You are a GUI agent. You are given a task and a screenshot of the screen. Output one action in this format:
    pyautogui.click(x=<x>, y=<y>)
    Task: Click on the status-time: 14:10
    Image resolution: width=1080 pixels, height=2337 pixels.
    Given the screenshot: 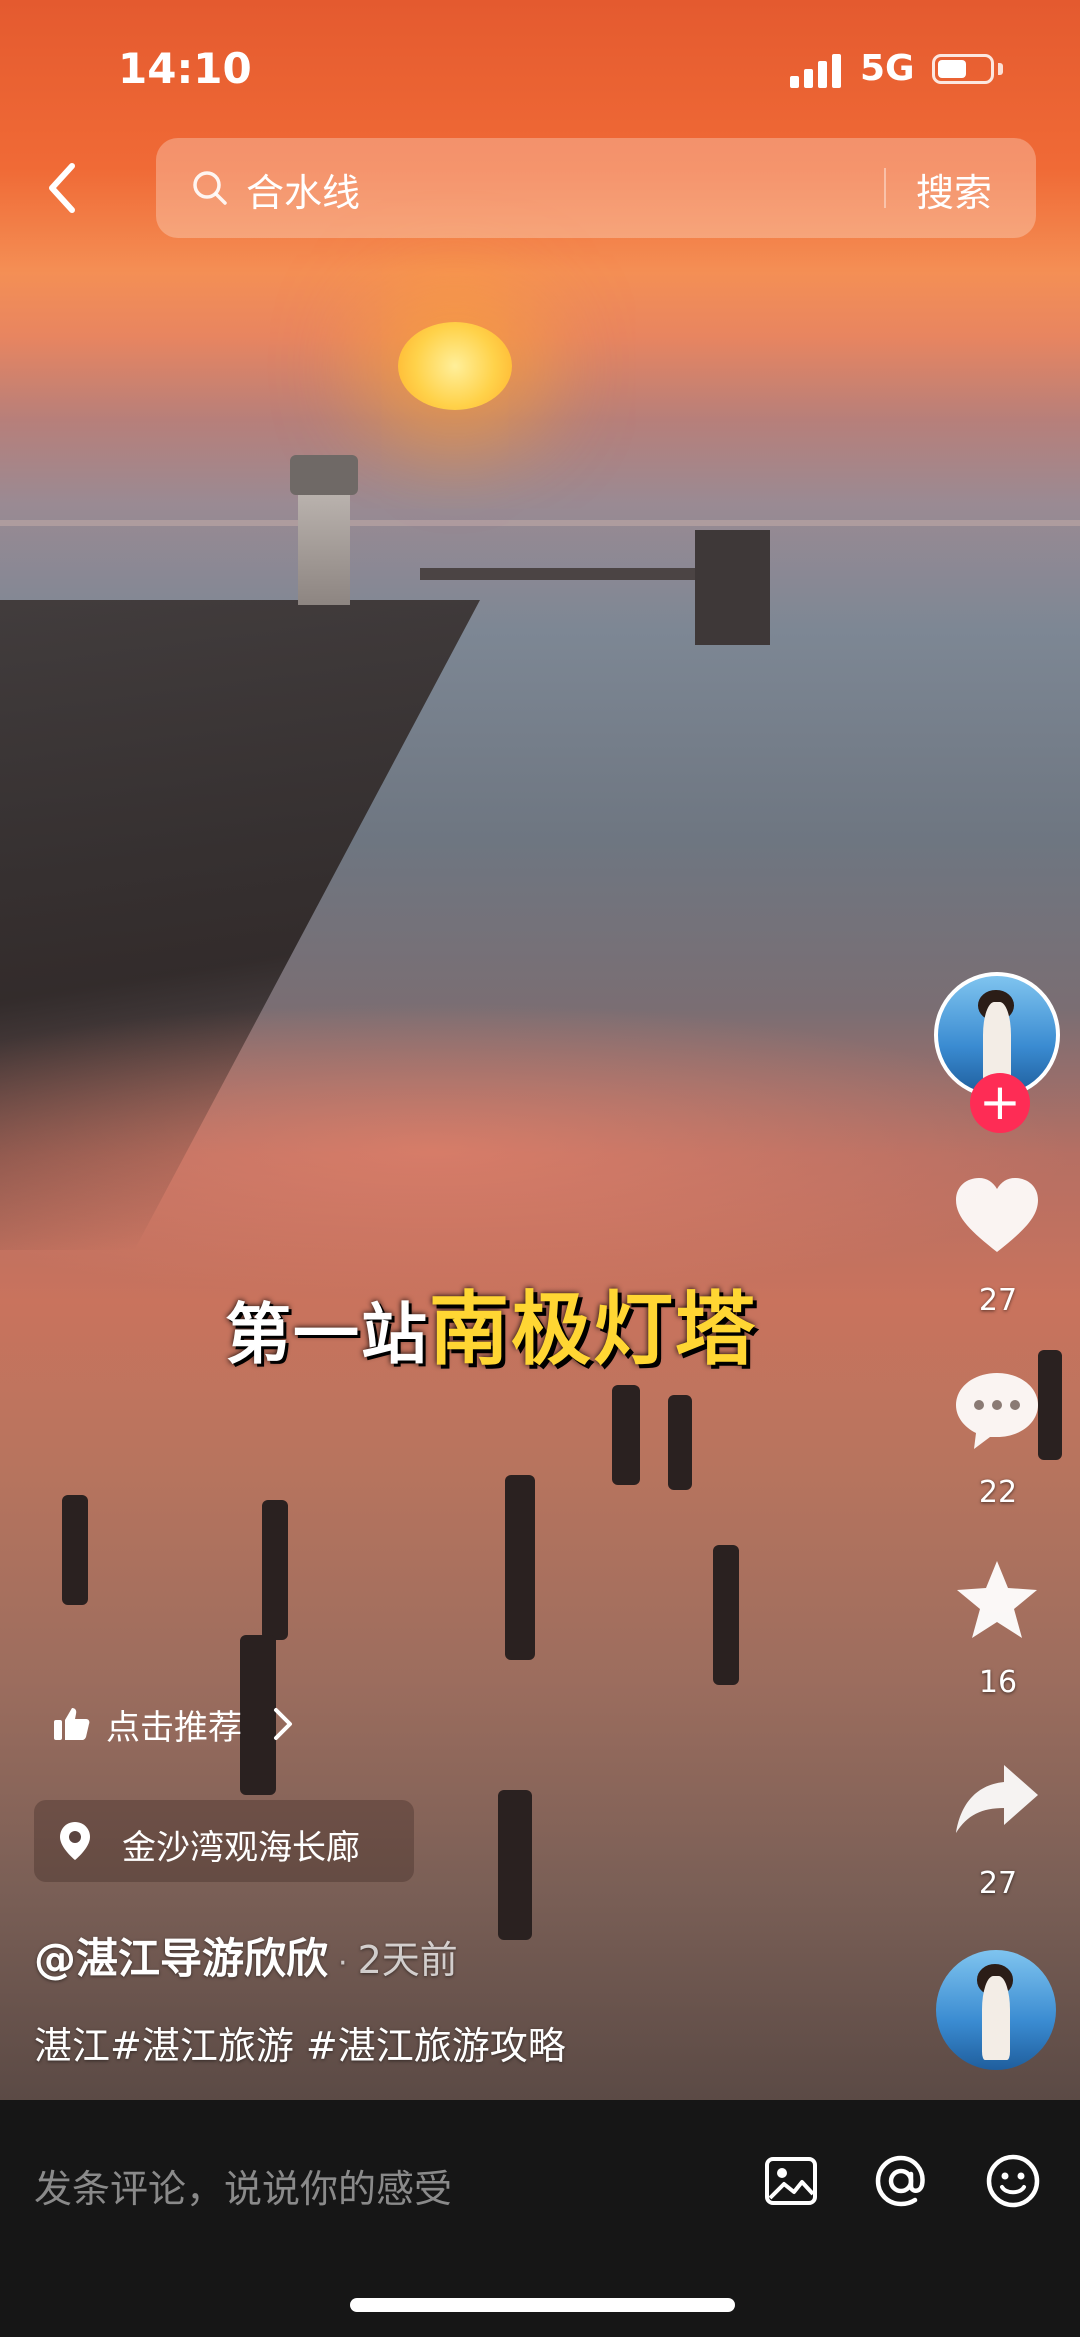 What is the action you would take?
    pyautogui.click(x=185, y=68)
    